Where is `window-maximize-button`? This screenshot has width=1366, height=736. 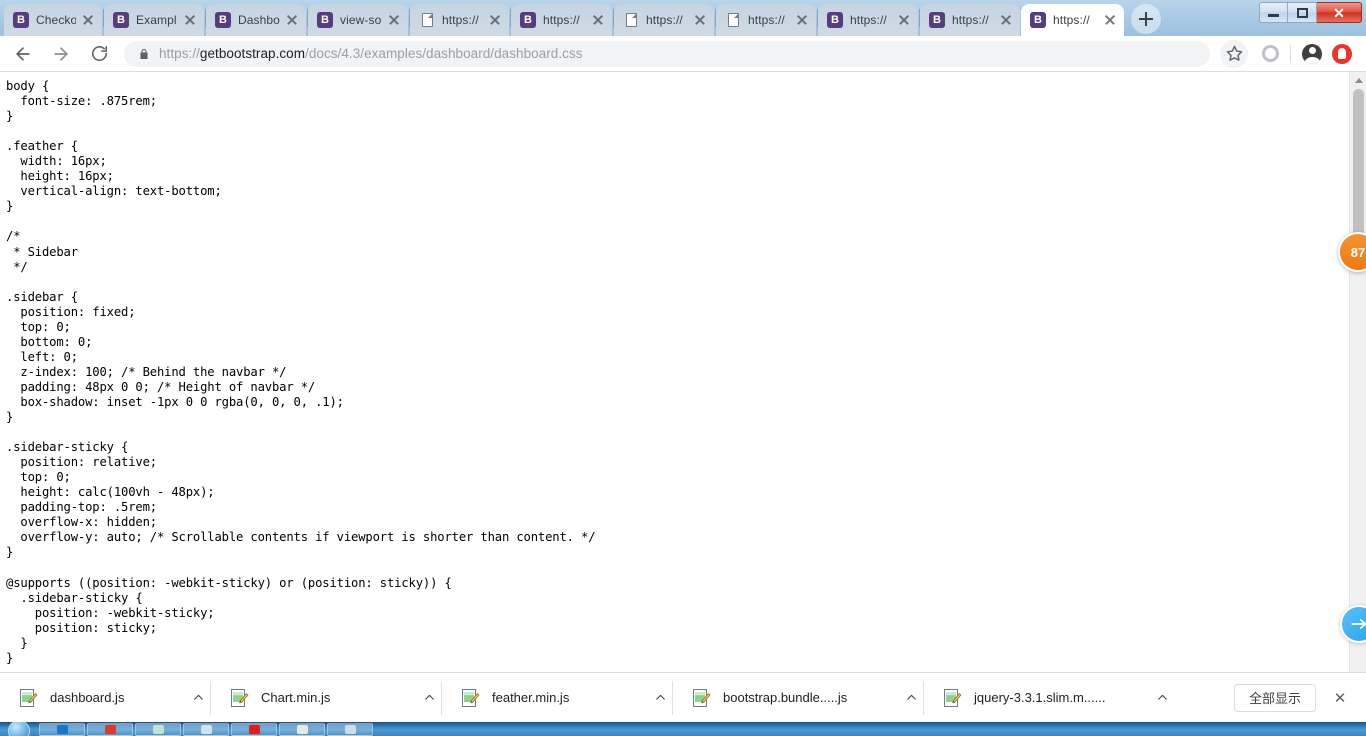 window-maximize-button is located at coordinates (1302, 12).